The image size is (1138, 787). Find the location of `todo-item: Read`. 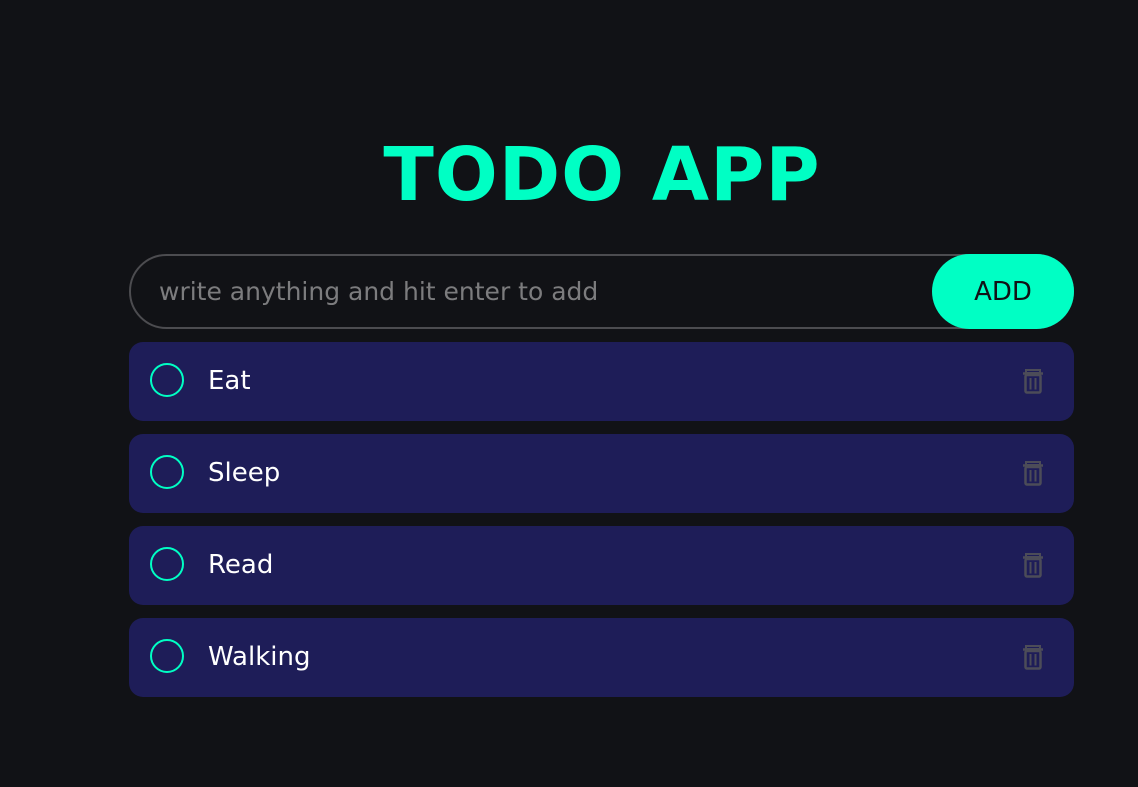

todo-item: Read is located at coordinates (601, 565).